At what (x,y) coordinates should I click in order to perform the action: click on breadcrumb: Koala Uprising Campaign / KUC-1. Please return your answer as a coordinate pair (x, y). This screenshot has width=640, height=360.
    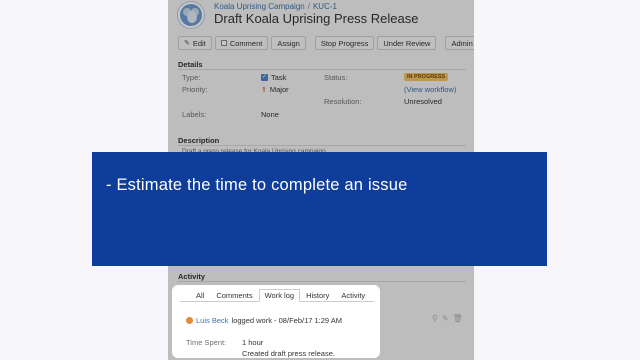
    Looking at the image, I should click on (275, 6).